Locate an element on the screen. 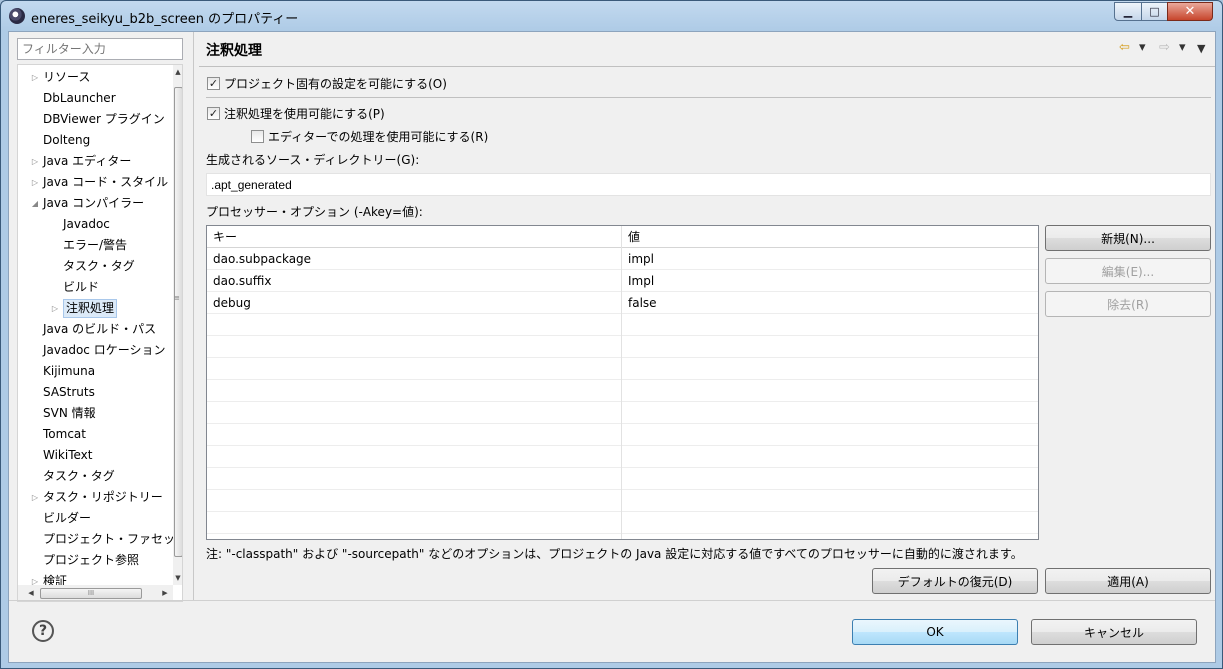 The image size is (1223, 669). tree-vertical-scrollbar: ▲ ≡ ▼ is located at coordinates (177, 325).